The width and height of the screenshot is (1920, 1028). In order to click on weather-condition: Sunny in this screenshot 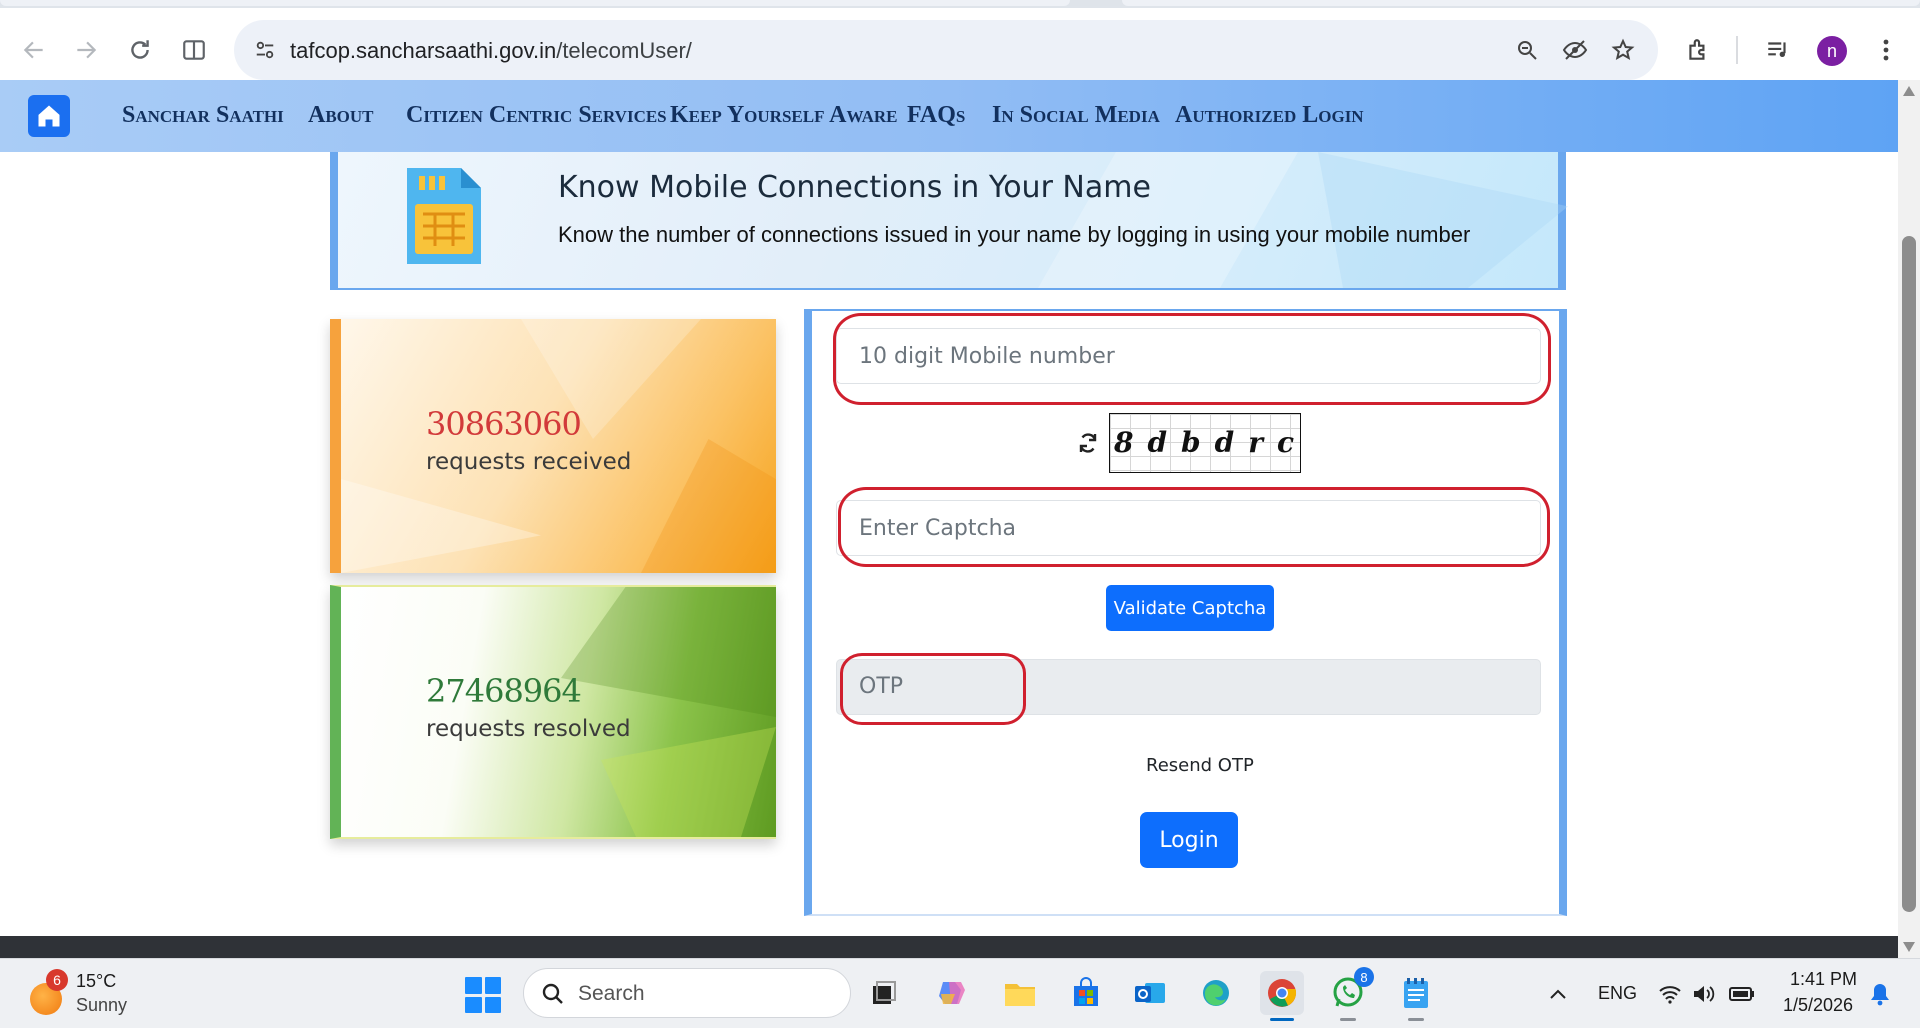, I will do `click(101, 1005)`.